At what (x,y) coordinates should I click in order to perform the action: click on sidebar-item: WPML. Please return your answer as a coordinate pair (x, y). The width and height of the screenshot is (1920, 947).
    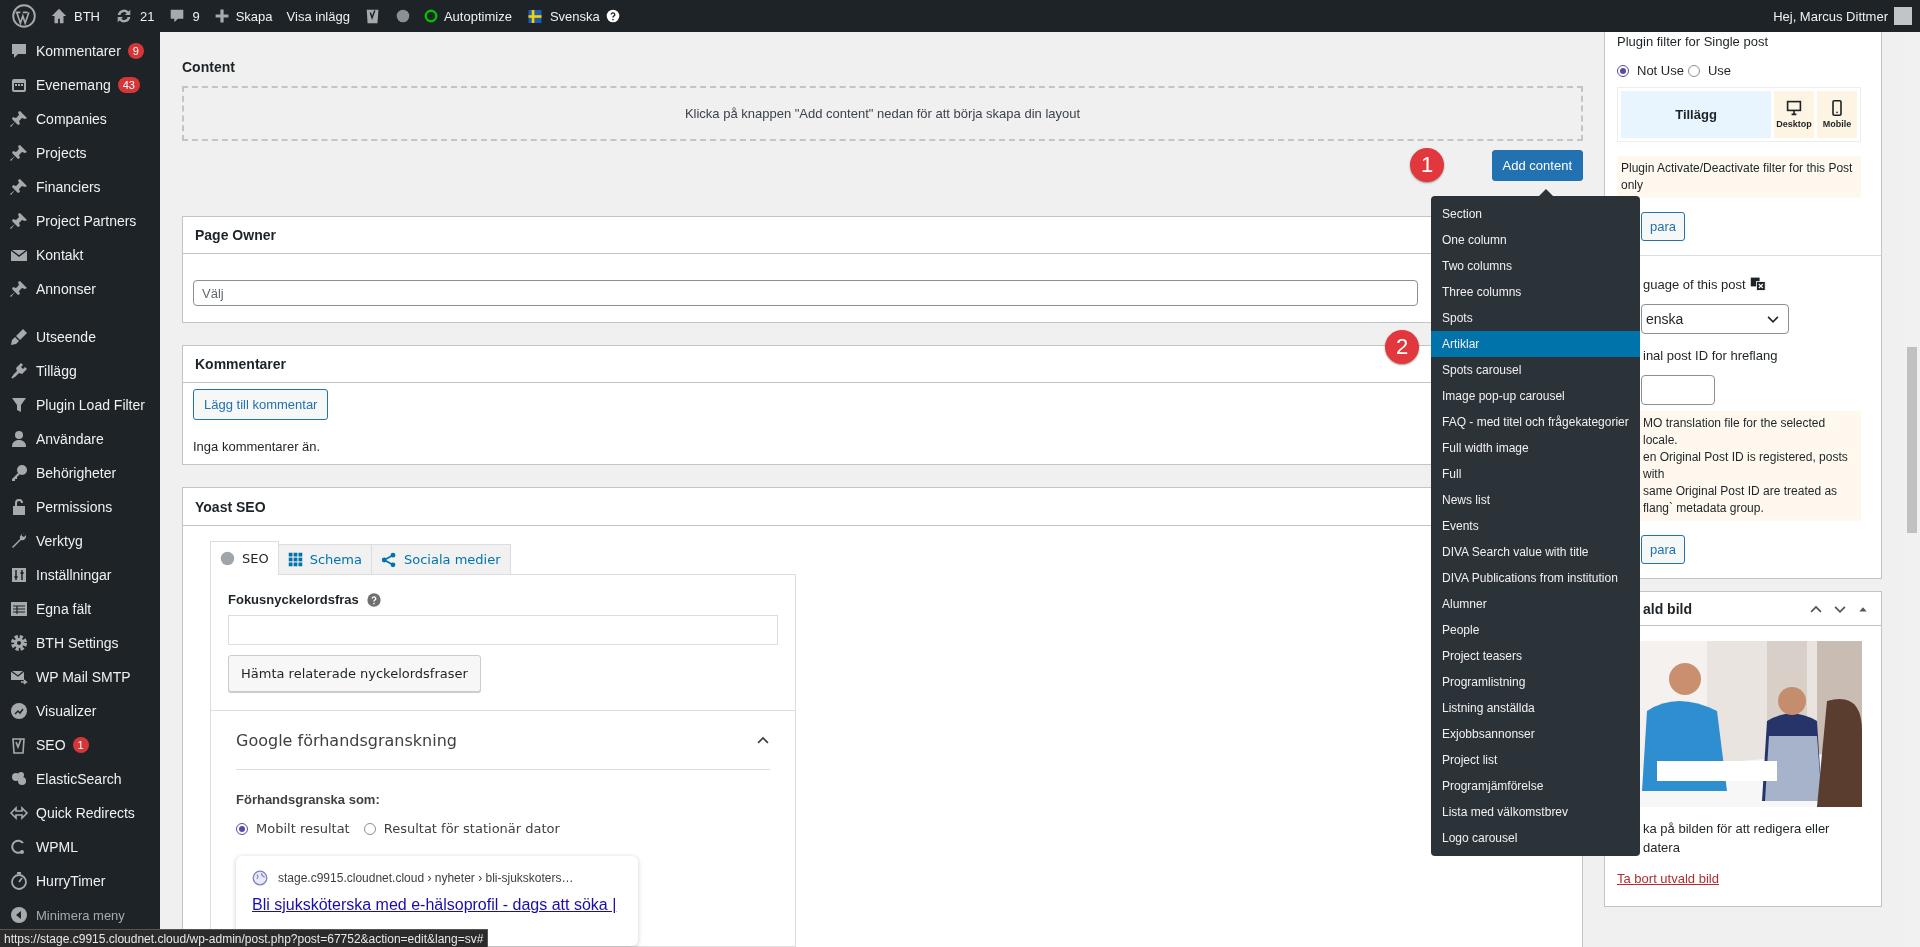
    Looking at the image, I should click on (57, 847).